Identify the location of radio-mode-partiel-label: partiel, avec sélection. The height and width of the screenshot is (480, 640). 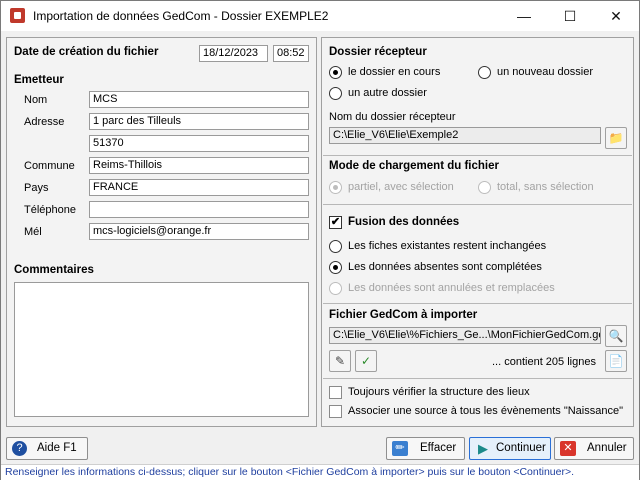
(401, 187).